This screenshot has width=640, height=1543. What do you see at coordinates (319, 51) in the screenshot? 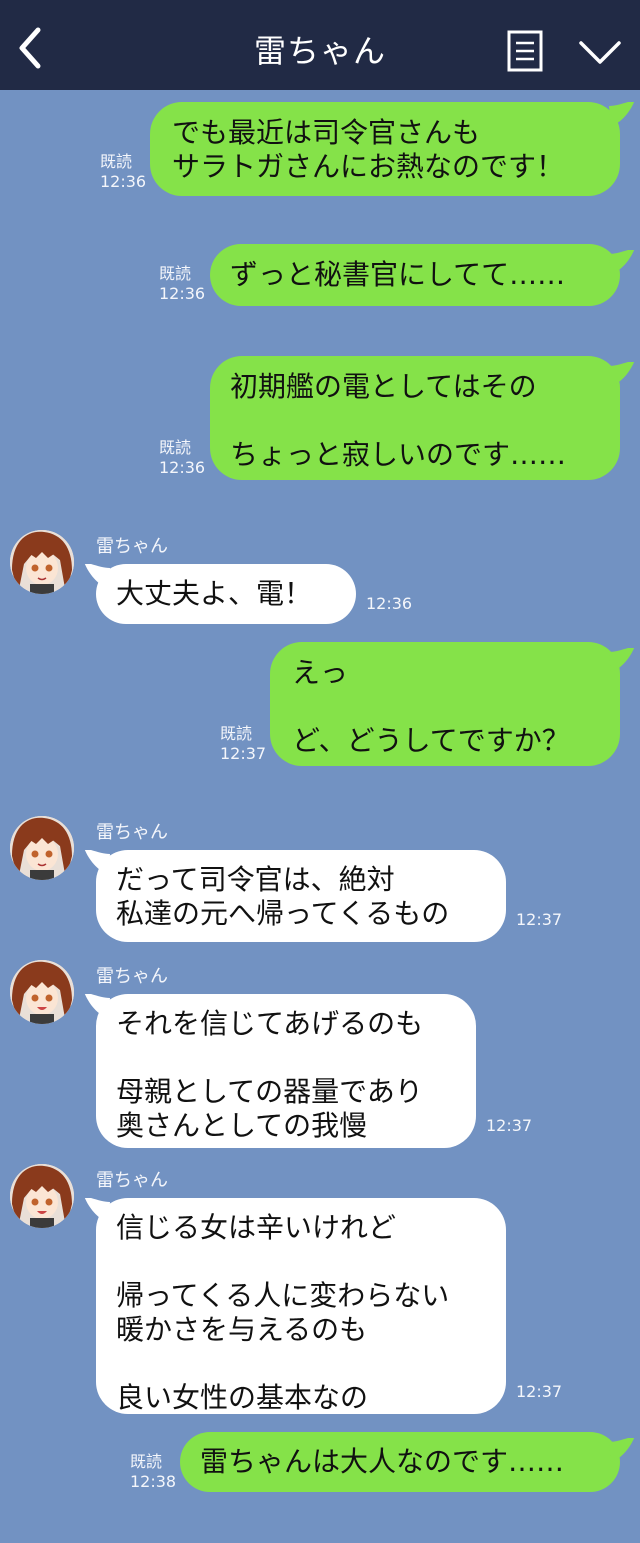
I see `chat-title: 雷ちゃん` at bounding box center [319, 51].